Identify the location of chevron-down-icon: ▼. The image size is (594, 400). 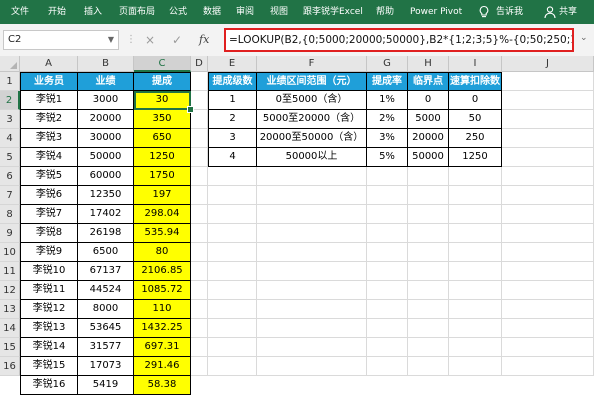
(111, 40).